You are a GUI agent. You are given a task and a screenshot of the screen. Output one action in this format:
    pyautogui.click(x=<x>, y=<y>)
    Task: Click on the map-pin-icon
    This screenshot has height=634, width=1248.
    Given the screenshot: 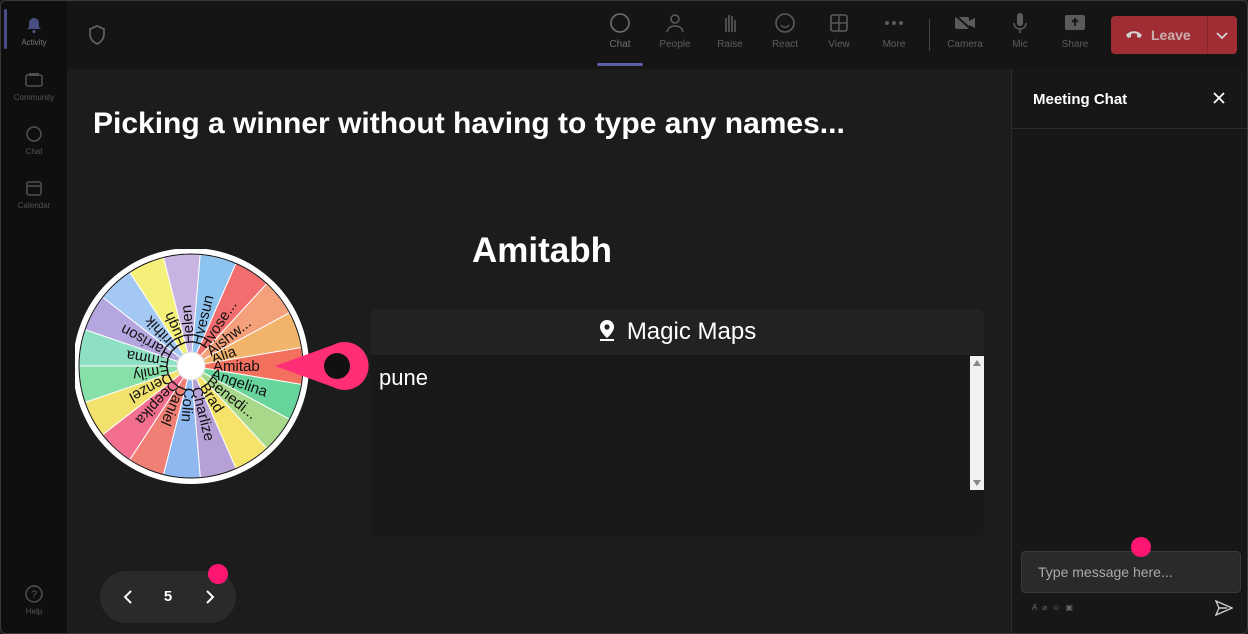 What is the action you would take?
    pyautogui.click(x=607, y=332)
    